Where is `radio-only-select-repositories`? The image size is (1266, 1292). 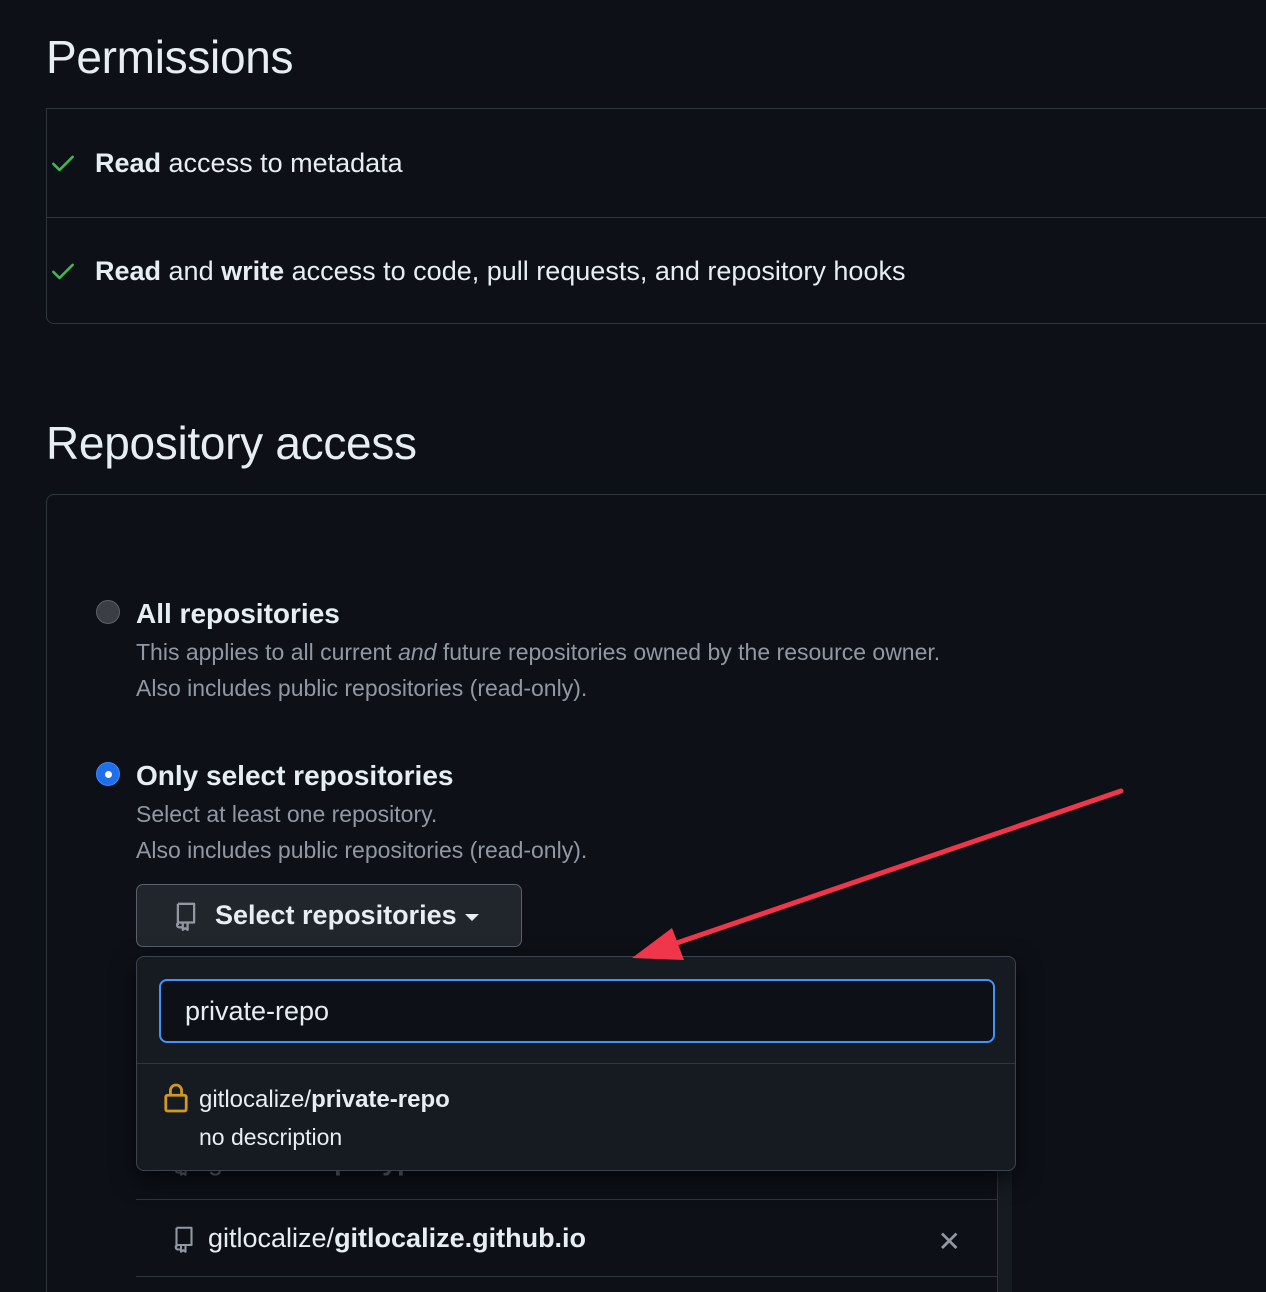 radio-only-select-repositories is located at coordinates (108, 774).